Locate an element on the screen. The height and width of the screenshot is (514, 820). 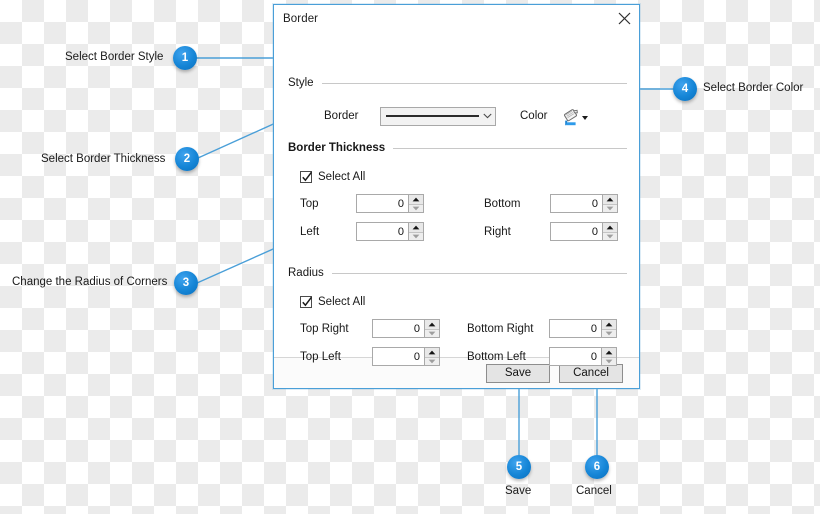
thickness-label-top: Top is located at coordinates (309, 203).